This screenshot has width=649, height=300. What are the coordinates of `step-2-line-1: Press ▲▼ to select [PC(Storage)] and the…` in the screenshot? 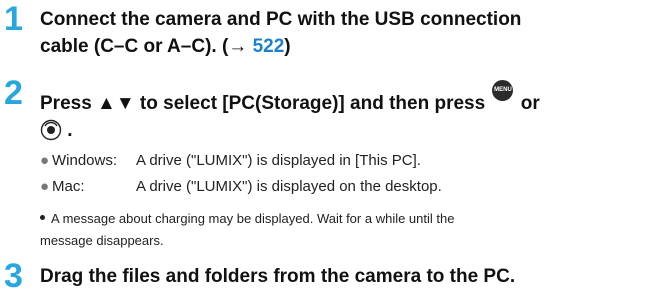 It's located at (263, 103).